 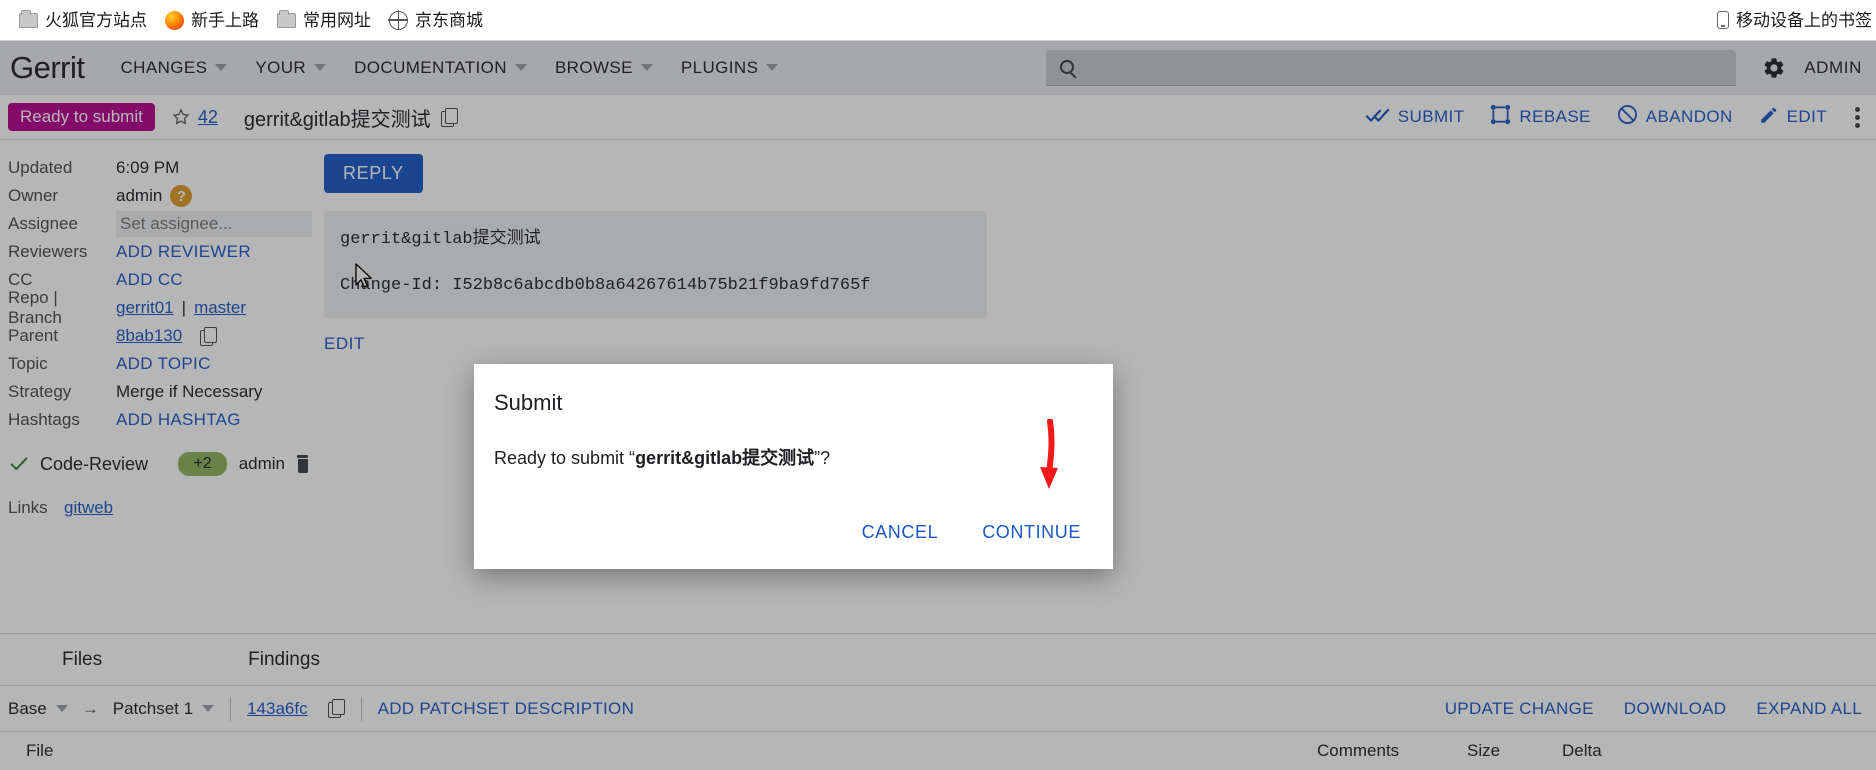 I want to click on dialog-title: Submit, so click(x=528, y=402).